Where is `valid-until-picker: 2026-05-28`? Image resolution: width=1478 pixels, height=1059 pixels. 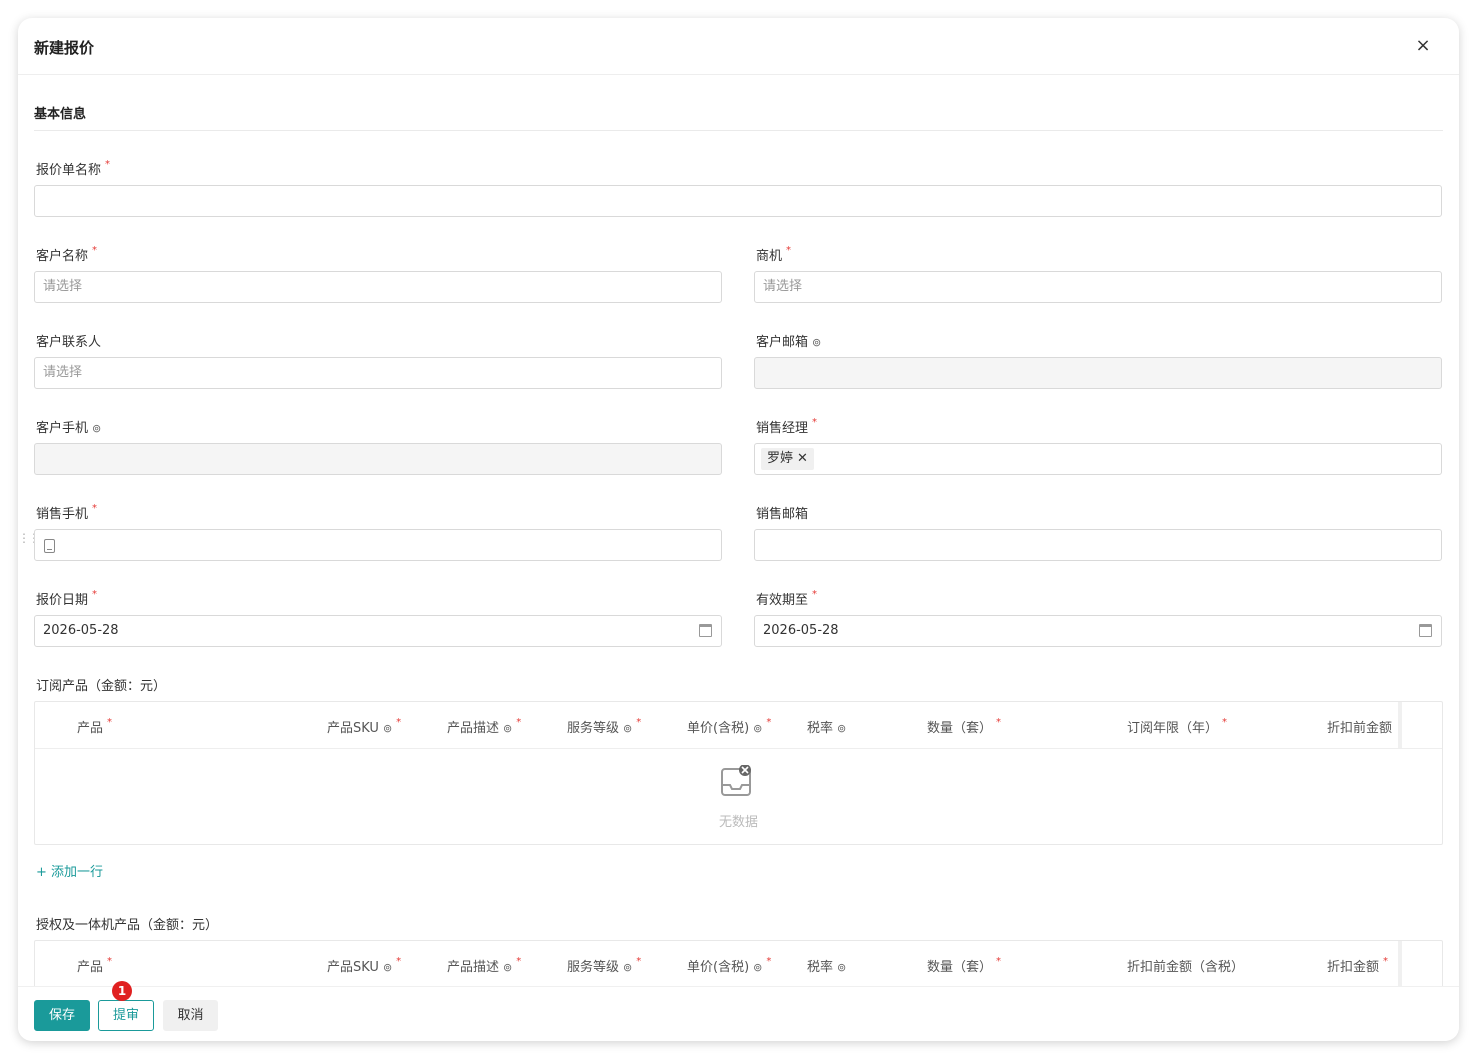
valid-until-picker: 2026-05-28 is located at coordinates (1098, 631).